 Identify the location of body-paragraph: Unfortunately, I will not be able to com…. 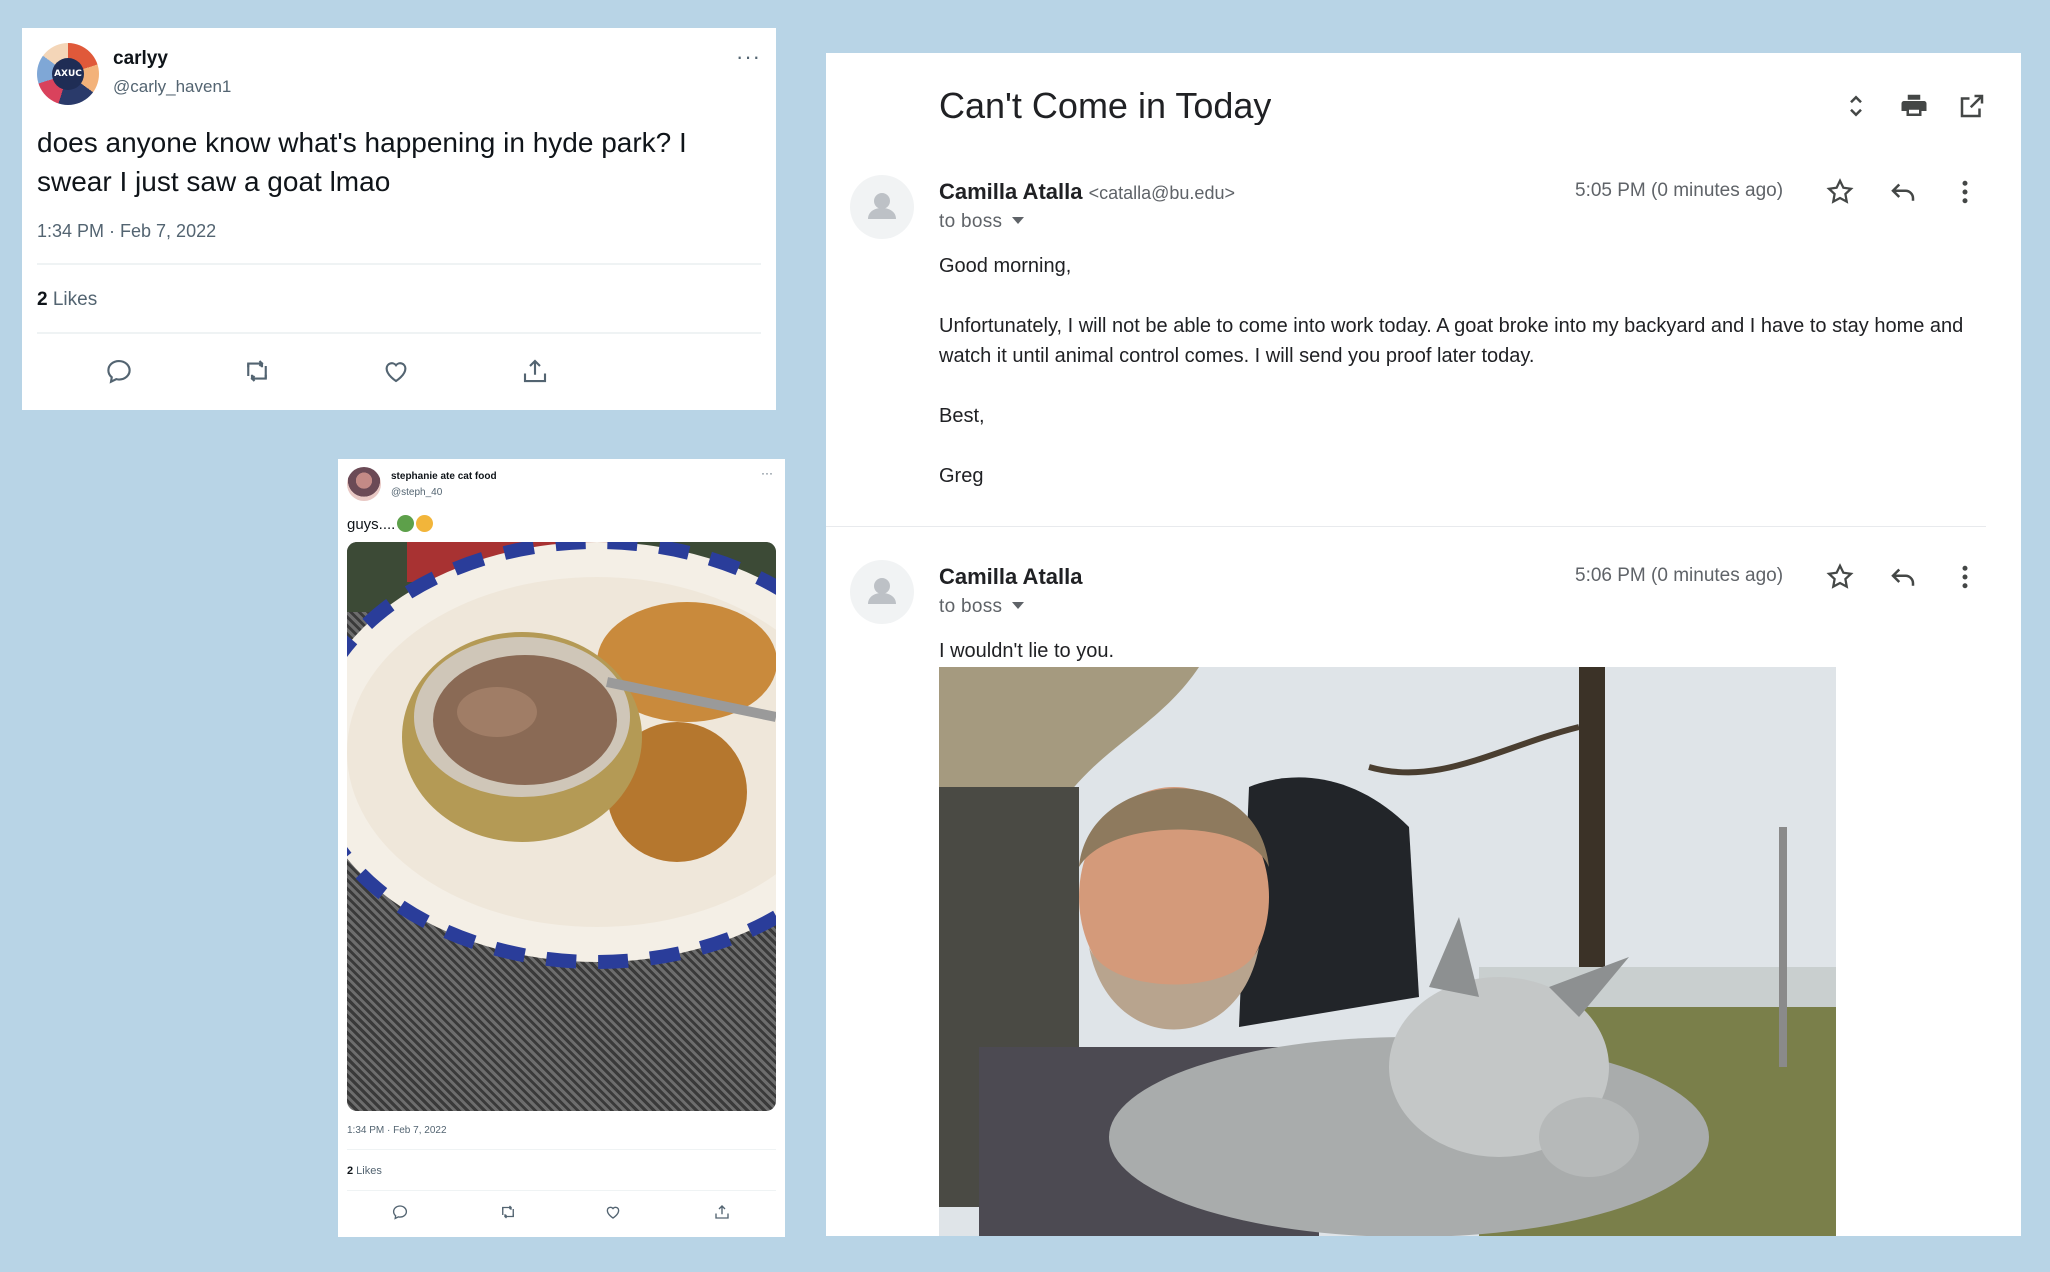
(1451, 341).